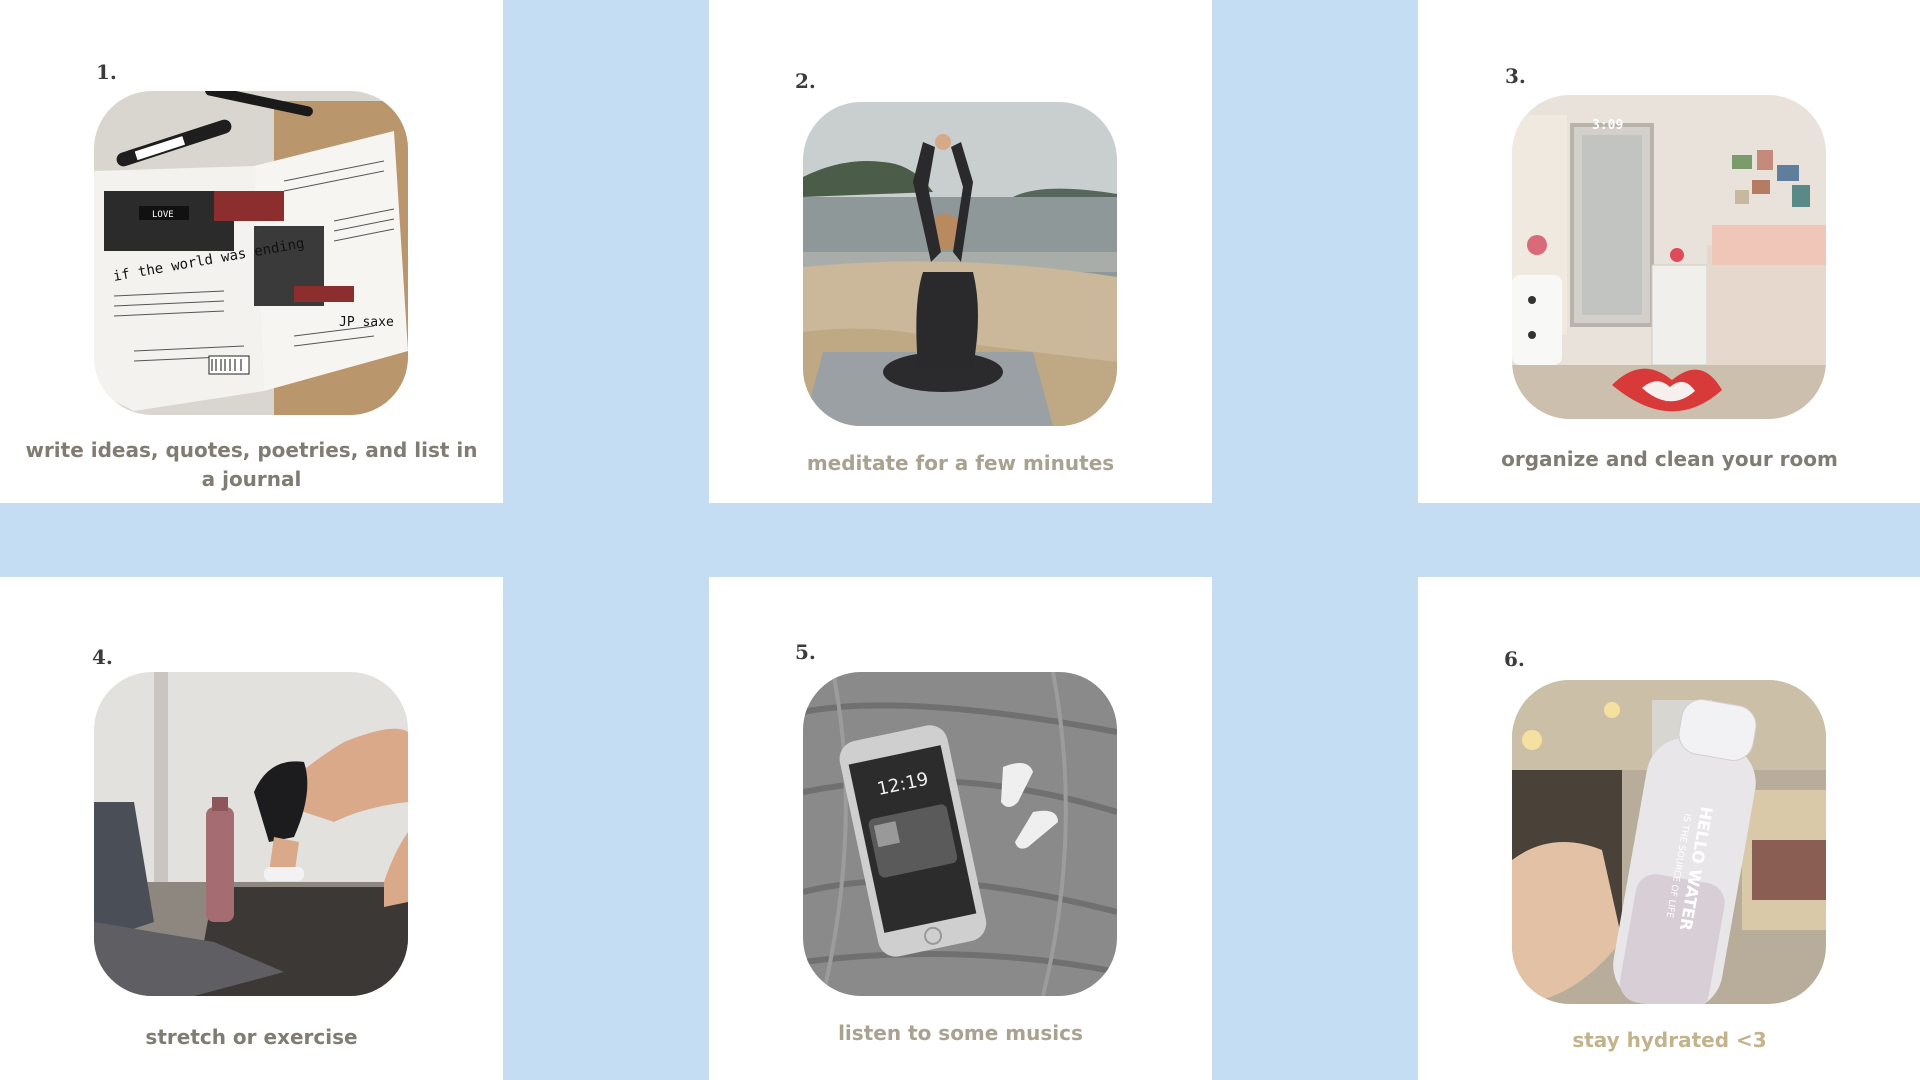 This screenshot has width=1920, height=1080. I want to click on journal-photo: LOVE if the world was ending JP saxe, so click(251, 253).